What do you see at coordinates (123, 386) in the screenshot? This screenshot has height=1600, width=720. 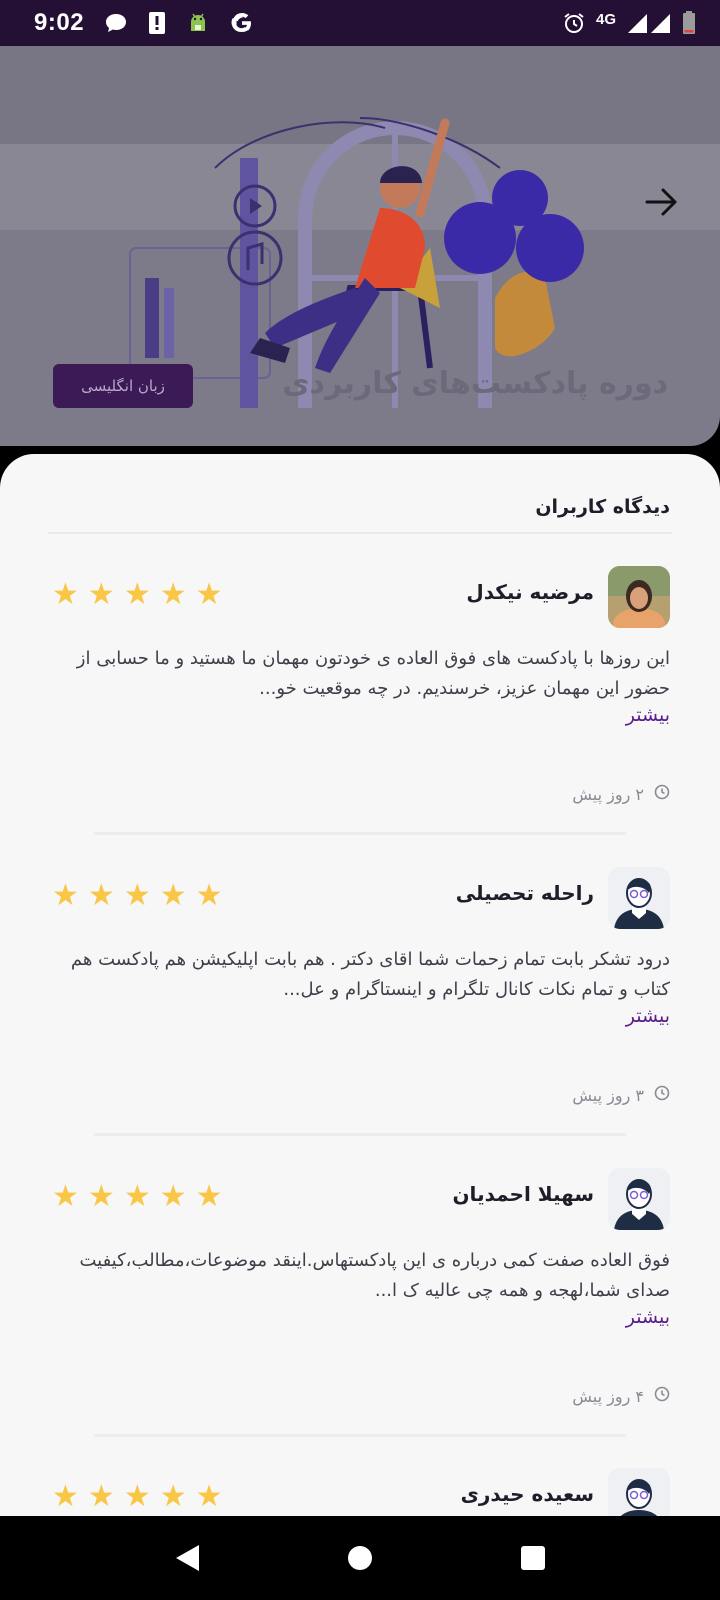 I see `language-chip: زبان انگلیسی` at bounding box center [123, 386].